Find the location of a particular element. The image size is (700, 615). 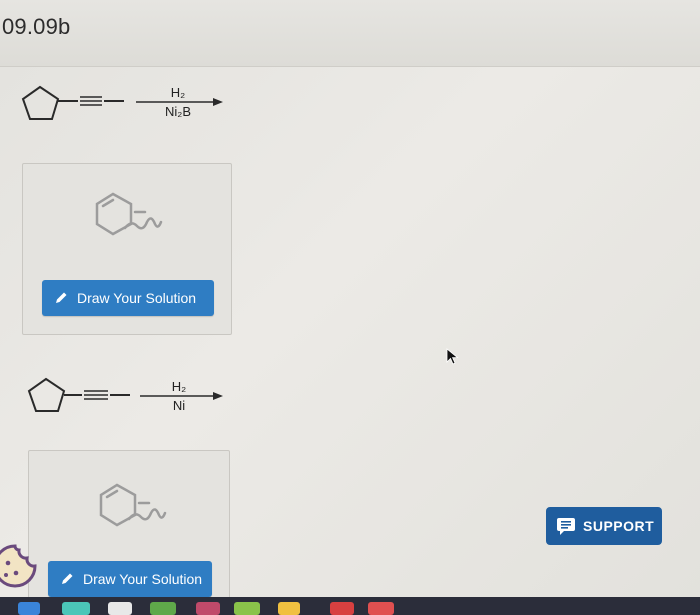

reagent-bottom: Ni₂B is located at coordinates (178, 111).